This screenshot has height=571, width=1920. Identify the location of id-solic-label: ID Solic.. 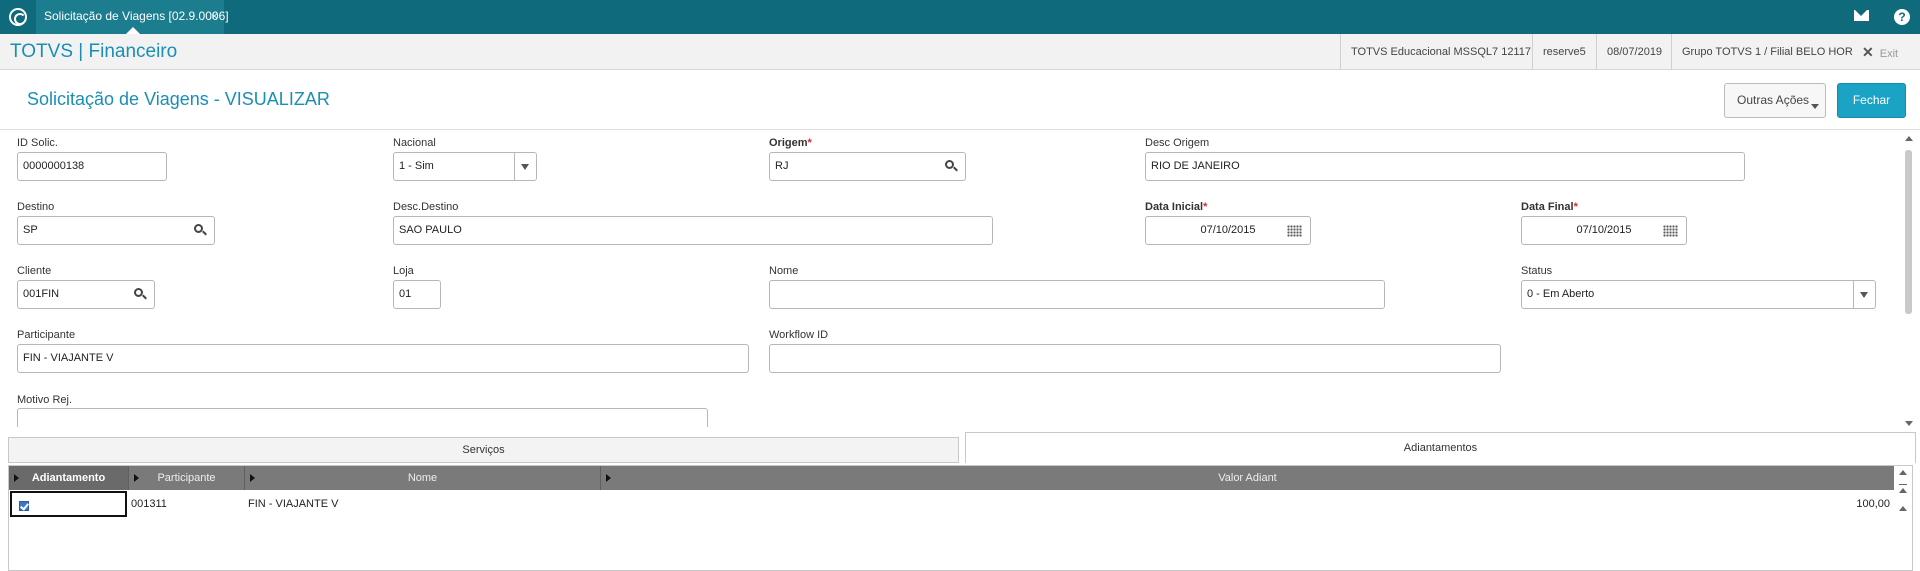
(37, 143).